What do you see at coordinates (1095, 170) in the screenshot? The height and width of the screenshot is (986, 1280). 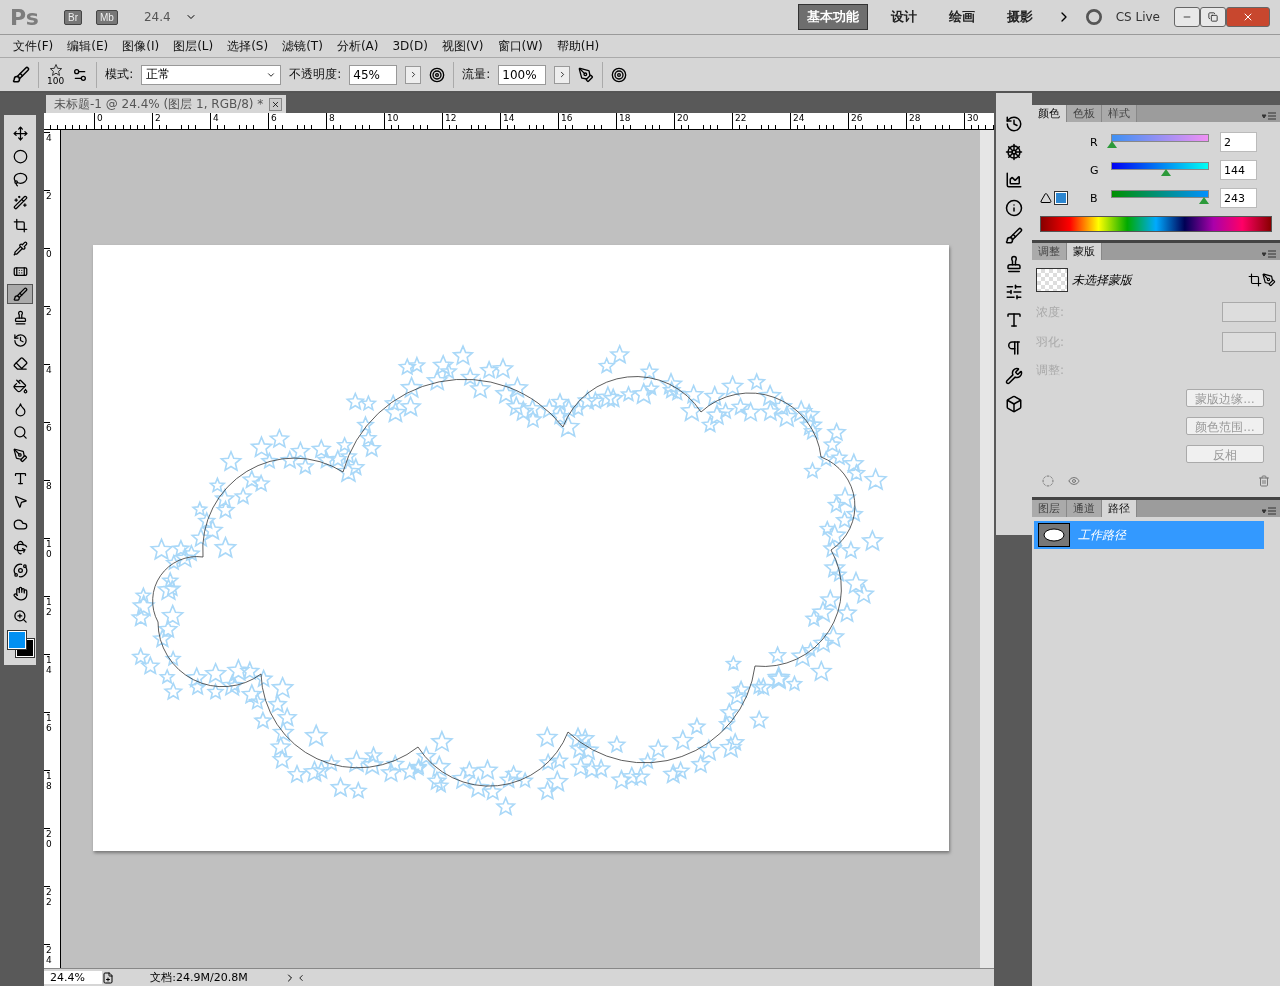 I see `channel-label: G` at bounding box center [1095, 170].